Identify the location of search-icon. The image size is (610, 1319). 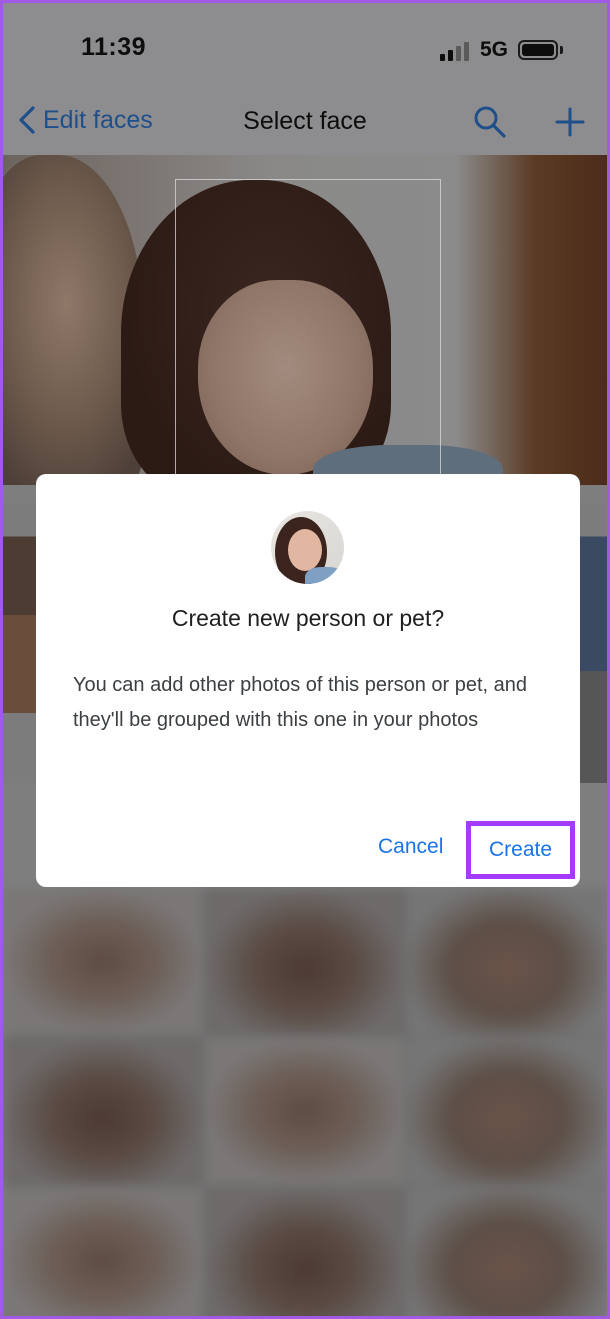
(490, 122).